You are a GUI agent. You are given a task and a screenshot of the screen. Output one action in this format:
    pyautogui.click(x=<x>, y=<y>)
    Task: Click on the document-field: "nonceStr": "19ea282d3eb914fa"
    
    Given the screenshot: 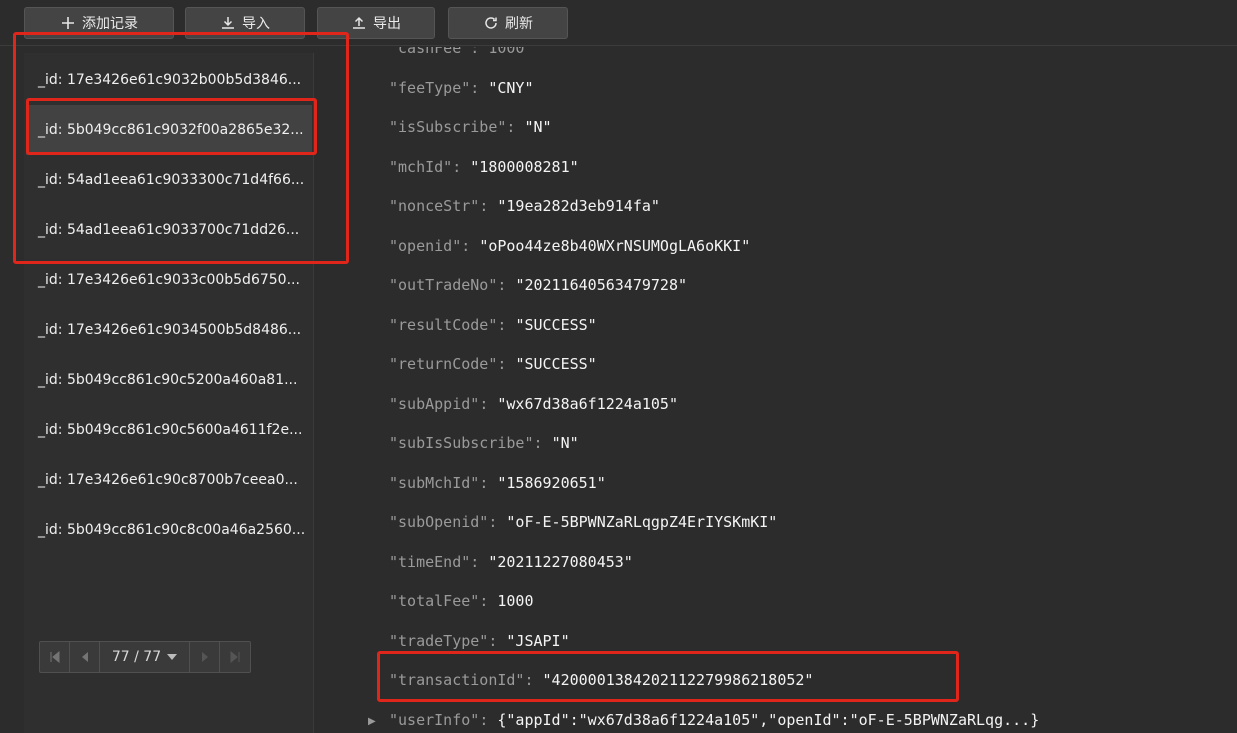 What is the action you would take?
    pyautogui.click(x=524, y=206)
    